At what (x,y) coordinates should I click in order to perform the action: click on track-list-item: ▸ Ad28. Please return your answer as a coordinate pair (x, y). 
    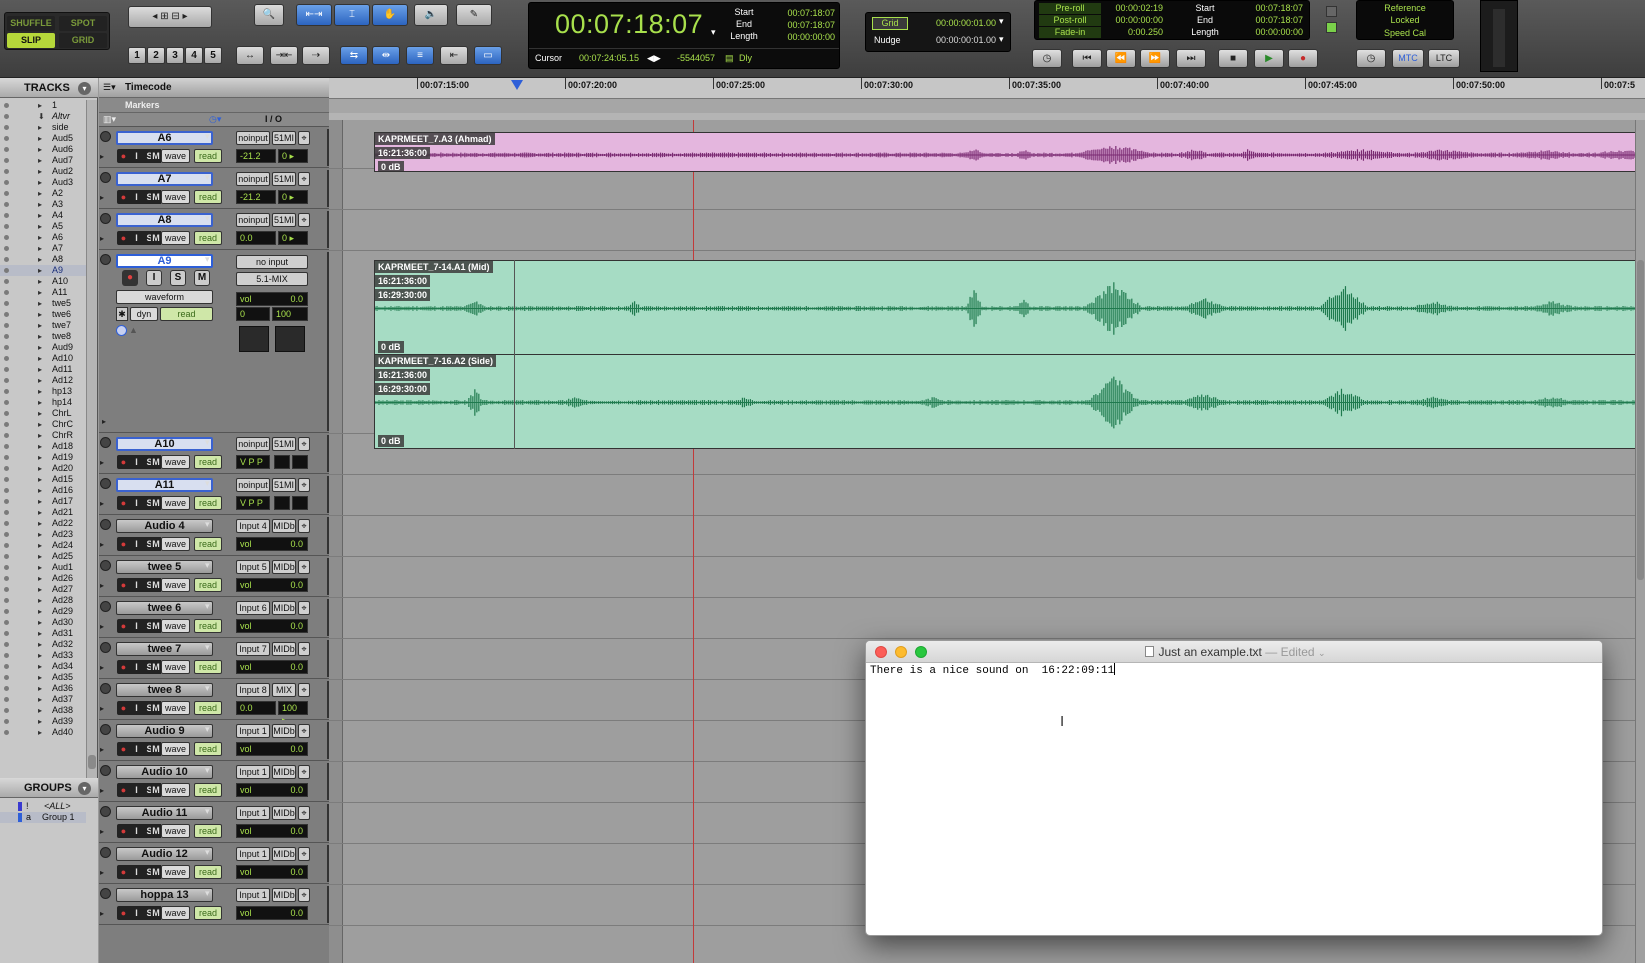
    Looking at the image, I should click on (43, 600).